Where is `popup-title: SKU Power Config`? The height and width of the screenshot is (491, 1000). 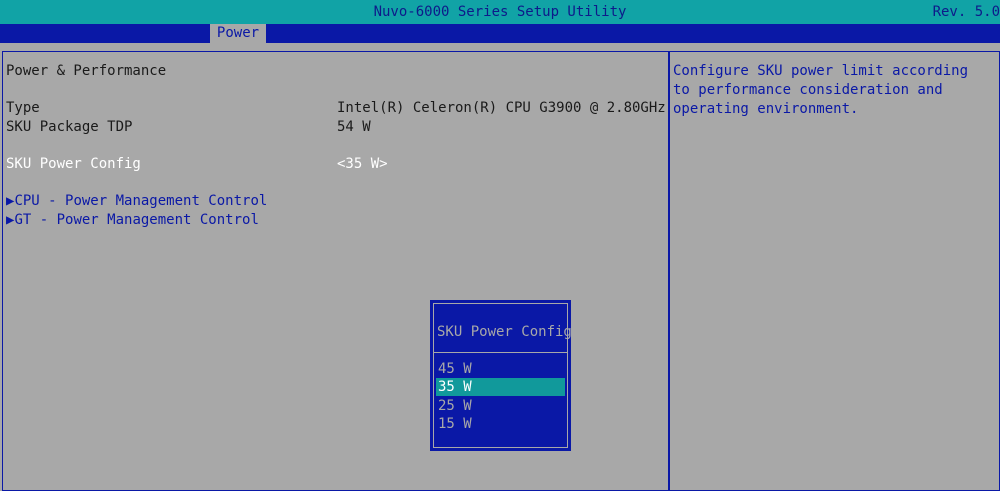
popup-title: SKU Power Config is located at coordinates (504, 332).